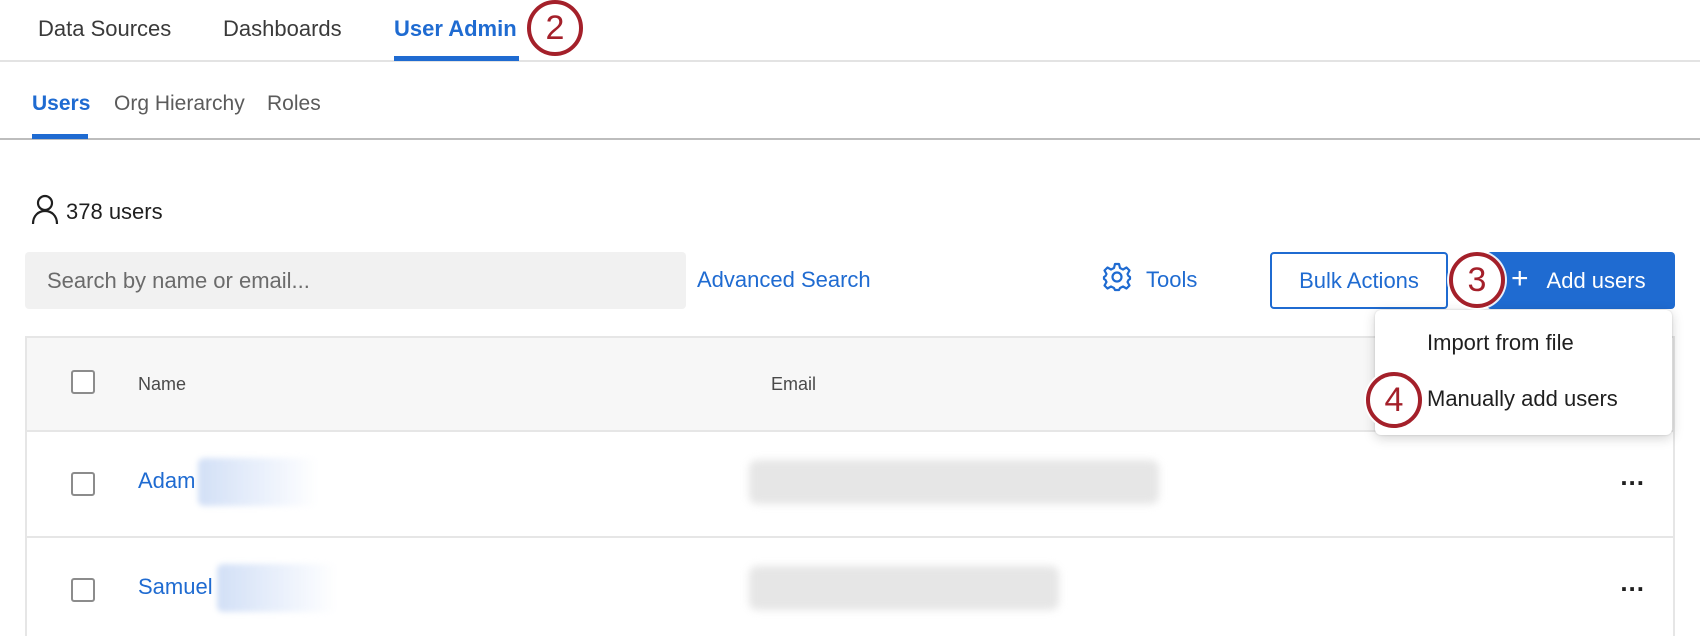  What do you see at coordinates (1523, 372) in the screenshot?
I see `add-users-dropdown: Import from file Manually add users` at bounding box center [1523, 372].